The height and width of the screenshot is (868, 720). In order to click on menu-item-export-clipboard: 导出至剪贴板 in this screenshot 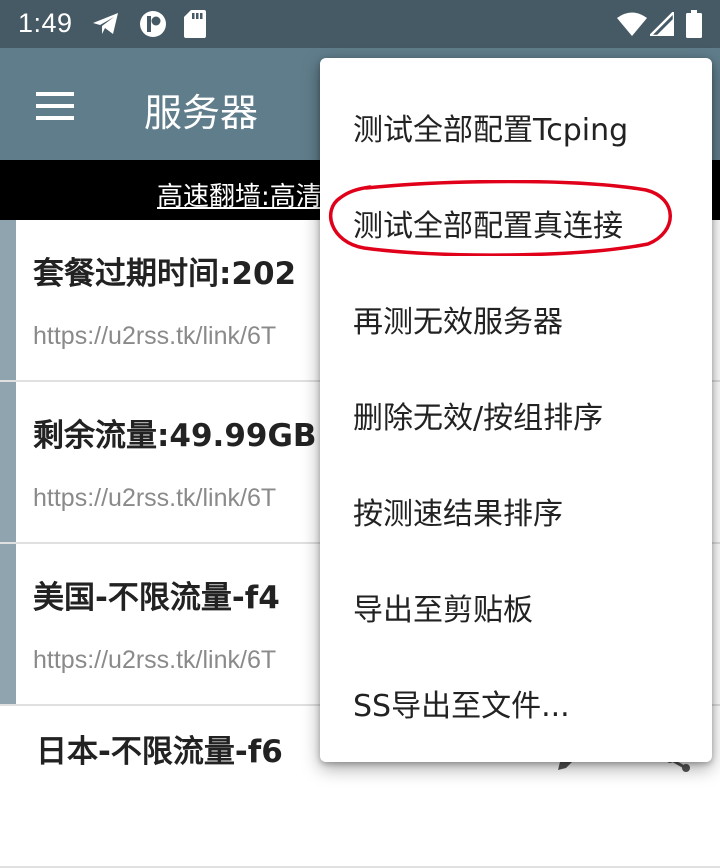, I will do `click(516, 603)`.